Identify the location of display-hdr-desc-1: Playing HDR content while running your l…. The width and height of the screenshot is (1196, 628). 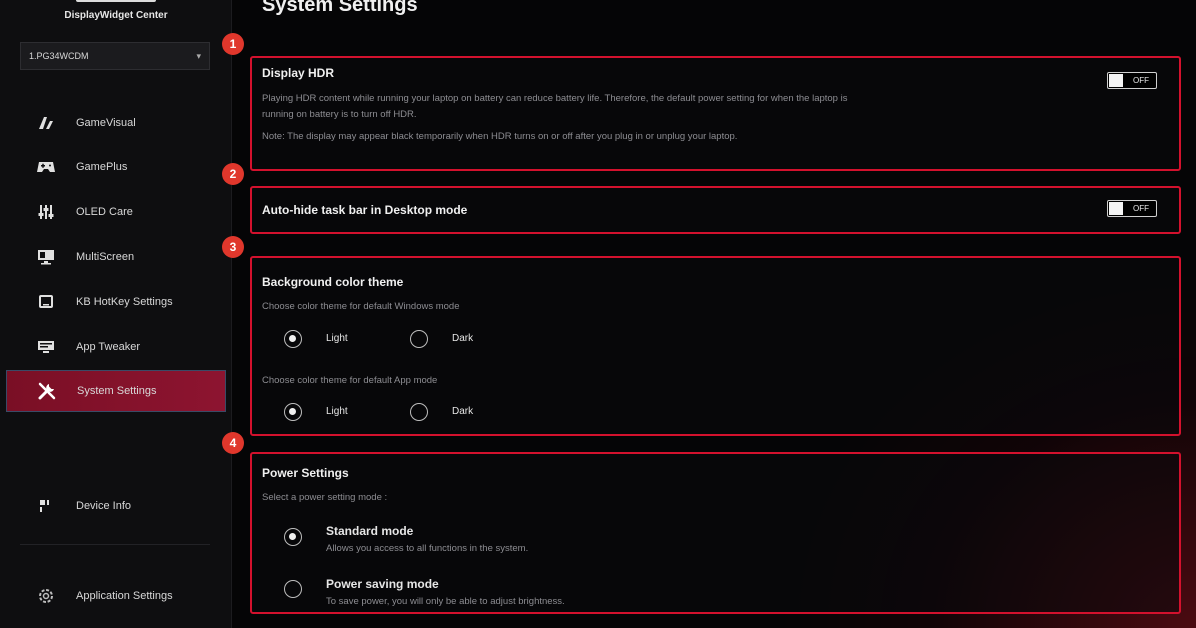
(555, 98).